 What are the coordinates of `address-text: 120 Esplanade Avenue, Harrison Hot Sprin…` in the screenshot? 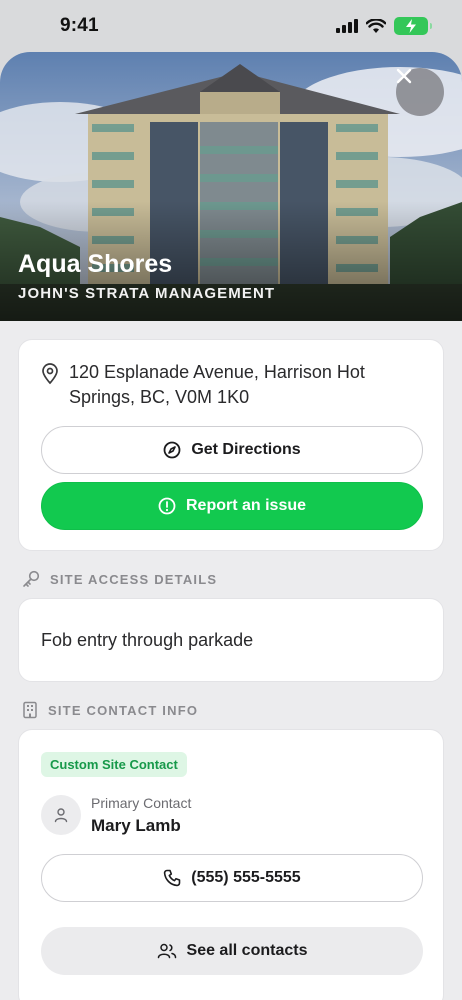 It's located at (234, 385).